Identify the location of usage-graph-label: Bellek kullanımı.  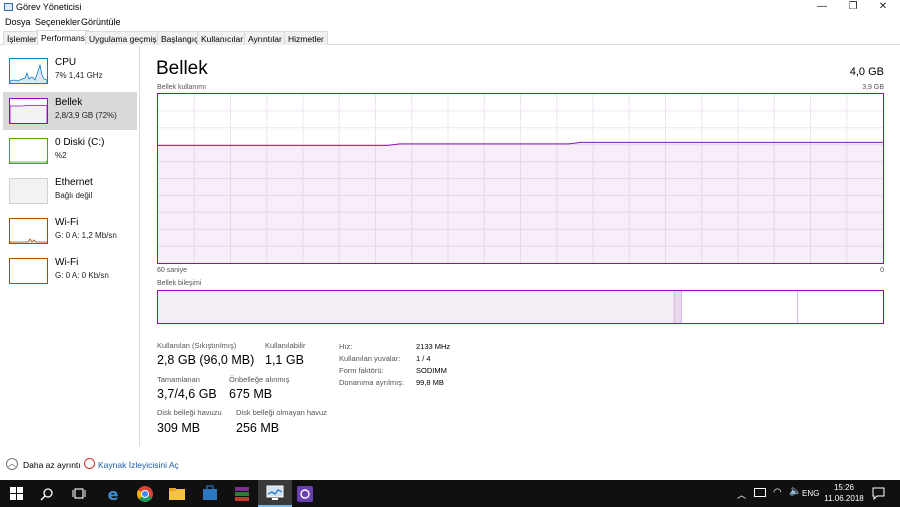
(182, 87).